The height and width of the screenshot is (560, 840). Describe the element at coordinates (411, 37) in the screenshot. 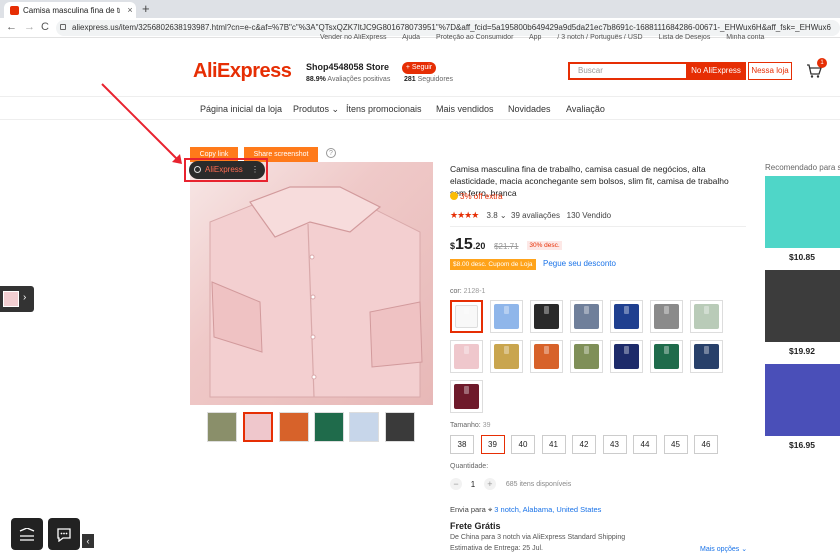

I see `top-link: Ajuda` at that location.